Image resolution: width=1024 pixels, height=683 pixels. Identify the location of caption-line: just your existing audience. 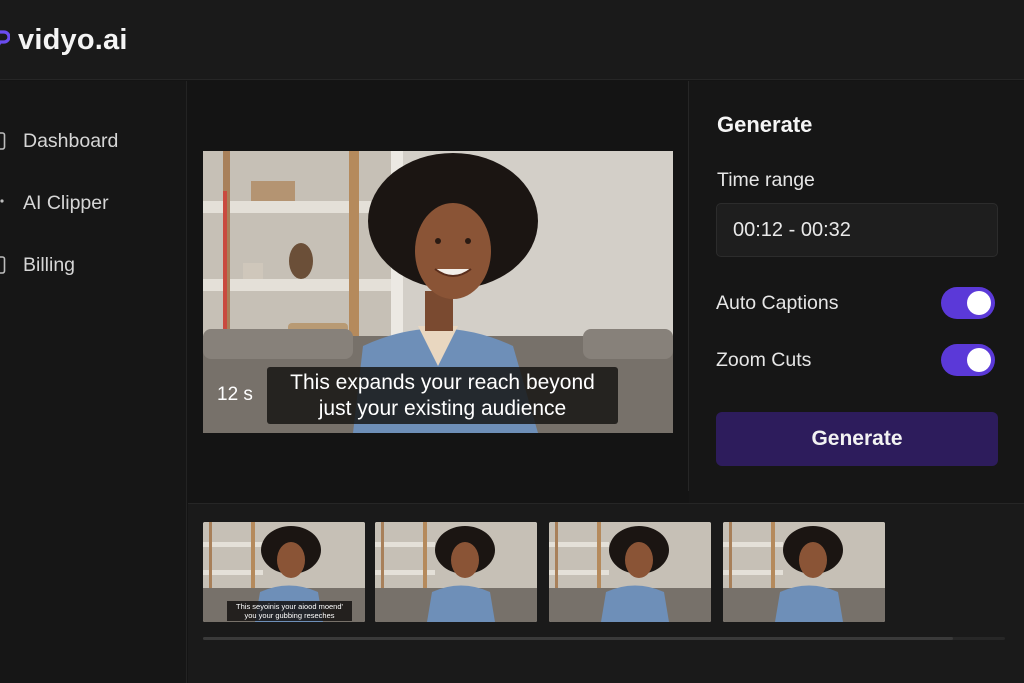
(442, 408).